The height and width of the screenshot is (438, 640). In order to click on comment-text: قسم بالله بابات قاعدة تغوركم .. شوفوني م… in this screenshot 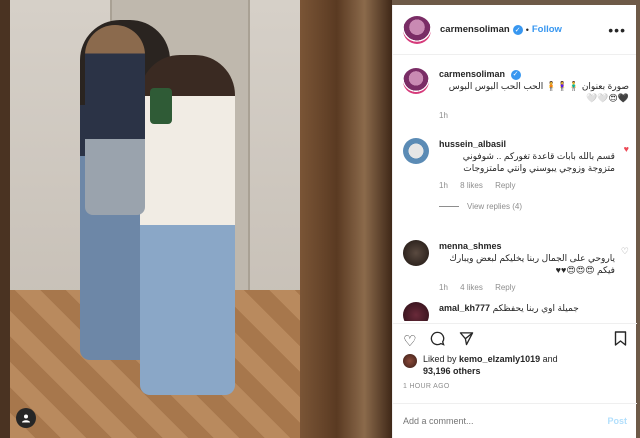, I will do `click(538, 162)`.